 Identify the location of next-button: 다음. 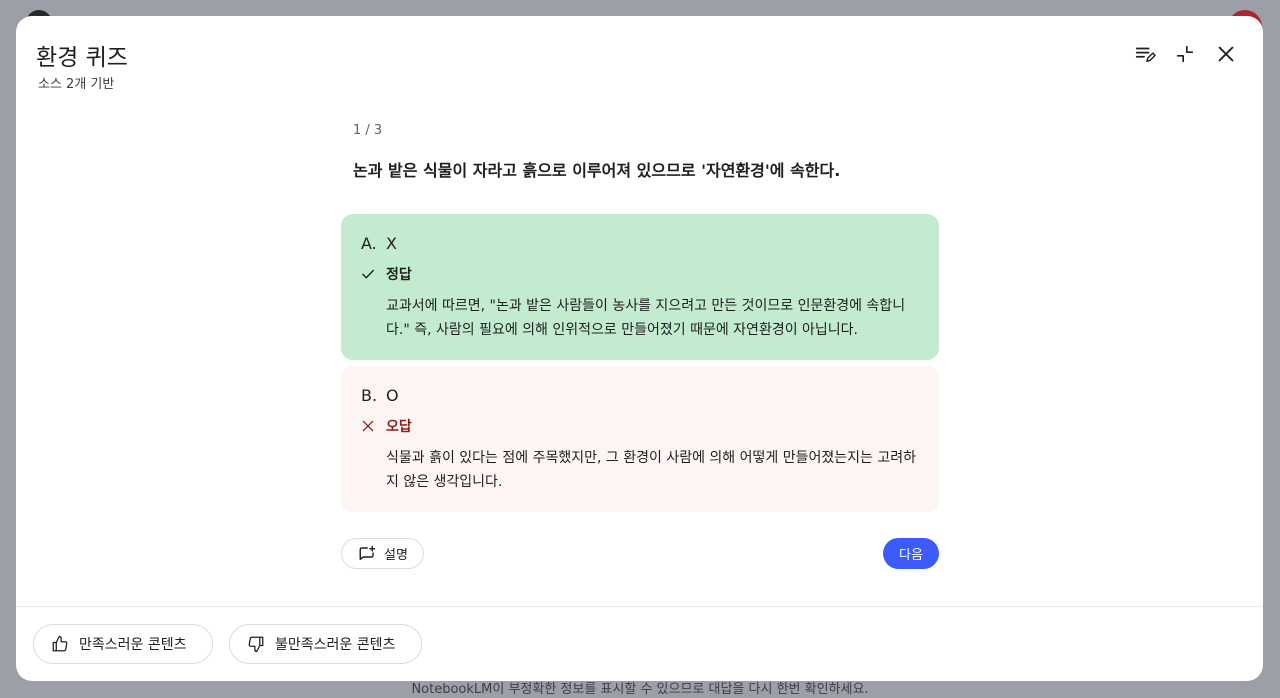
(911, 553).